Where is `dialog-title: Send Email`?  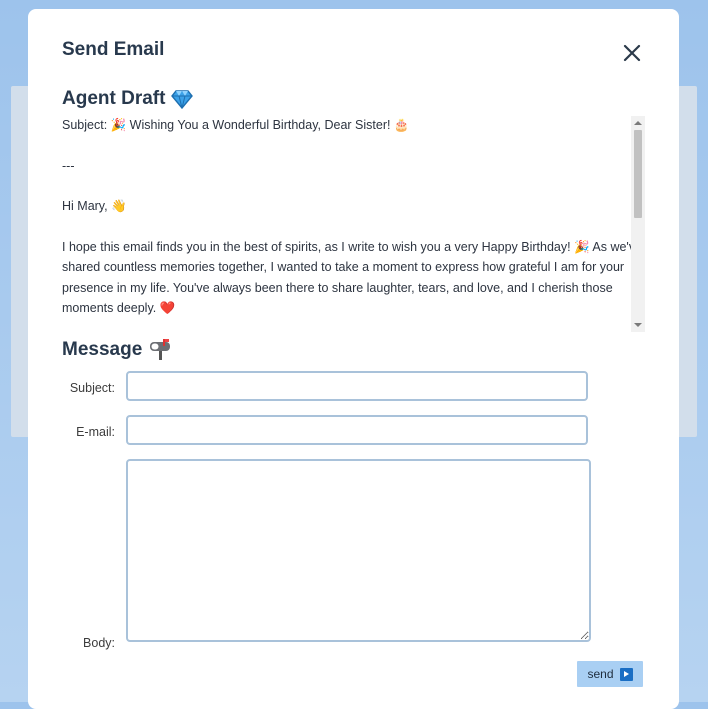
dialog-title: Send Email is located at coordinates (113, 49).